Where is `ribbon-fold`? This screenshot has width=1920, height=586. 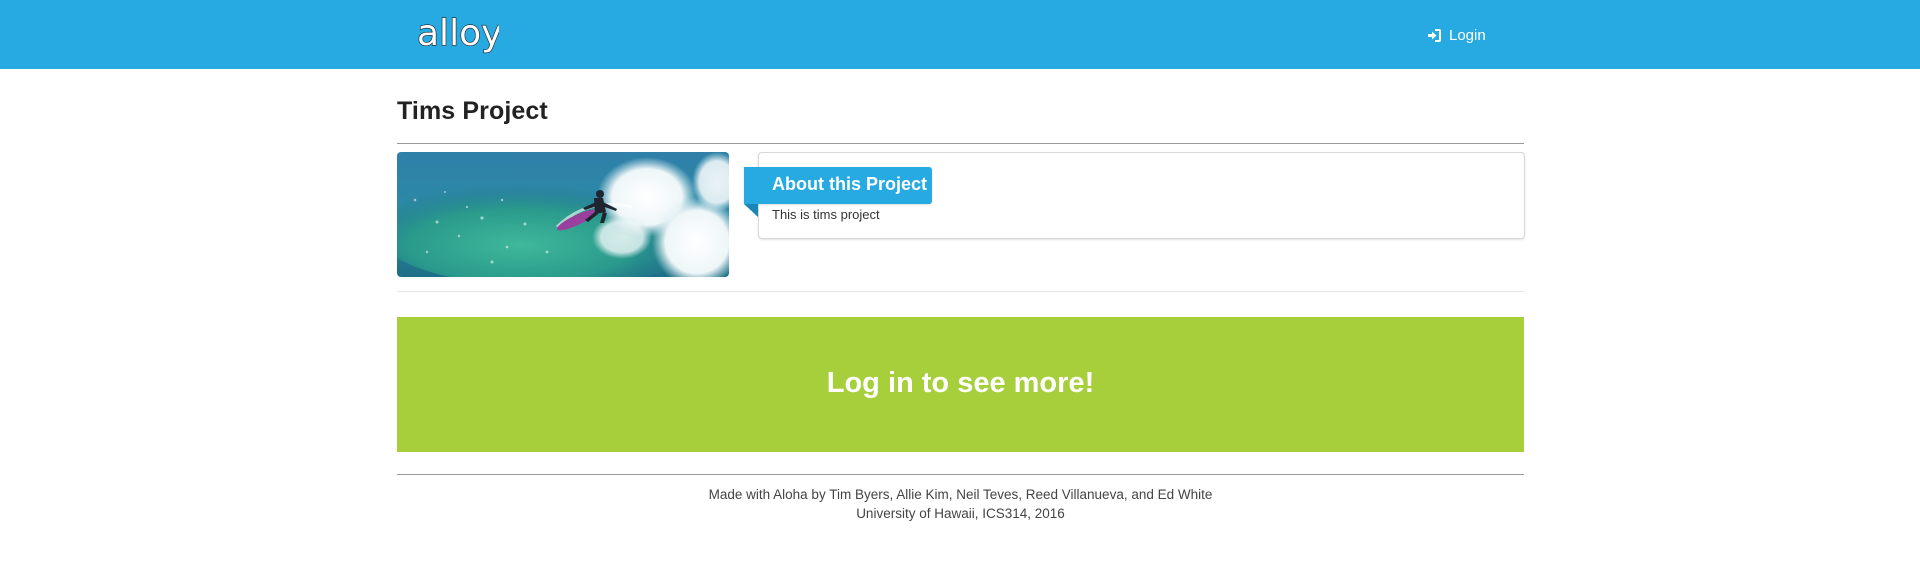 ribbon-fold is located at coordinates (751, 210).